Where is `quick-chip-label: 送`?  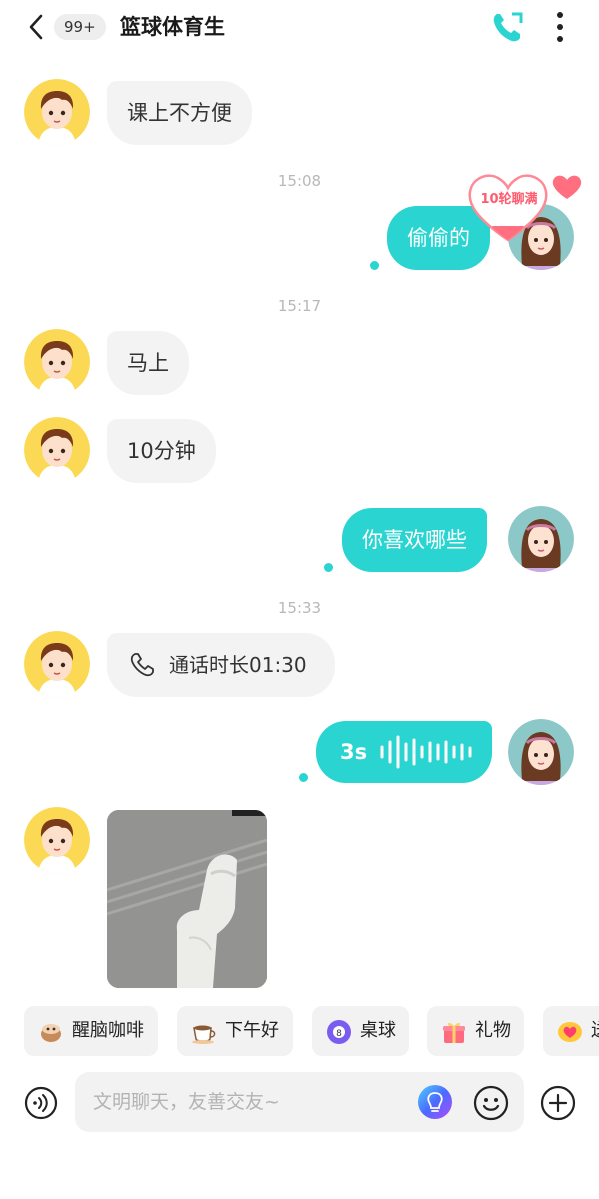 quick-chip-label: 送 is located at coordinates (595, 1031).